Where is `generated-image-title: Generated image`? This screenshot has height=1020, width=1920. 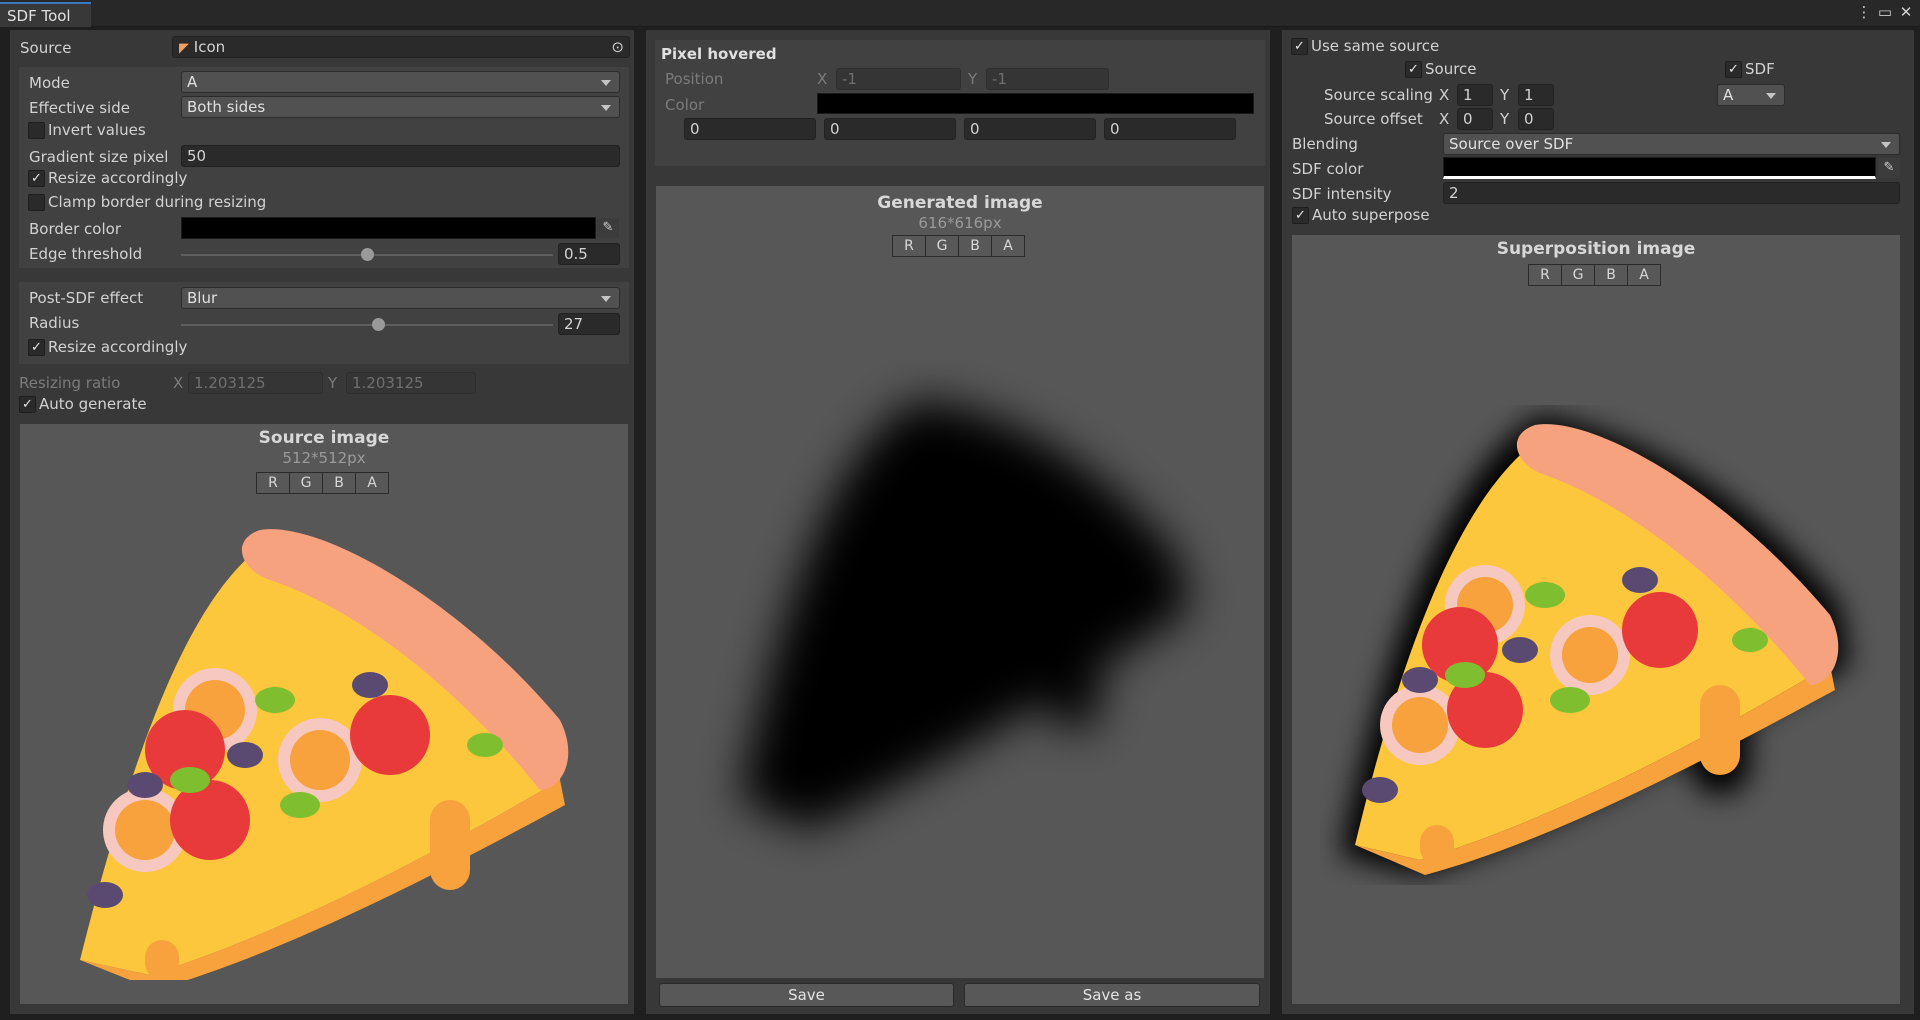
generated-image-title: Generated image is located at coordinates (960, 203).